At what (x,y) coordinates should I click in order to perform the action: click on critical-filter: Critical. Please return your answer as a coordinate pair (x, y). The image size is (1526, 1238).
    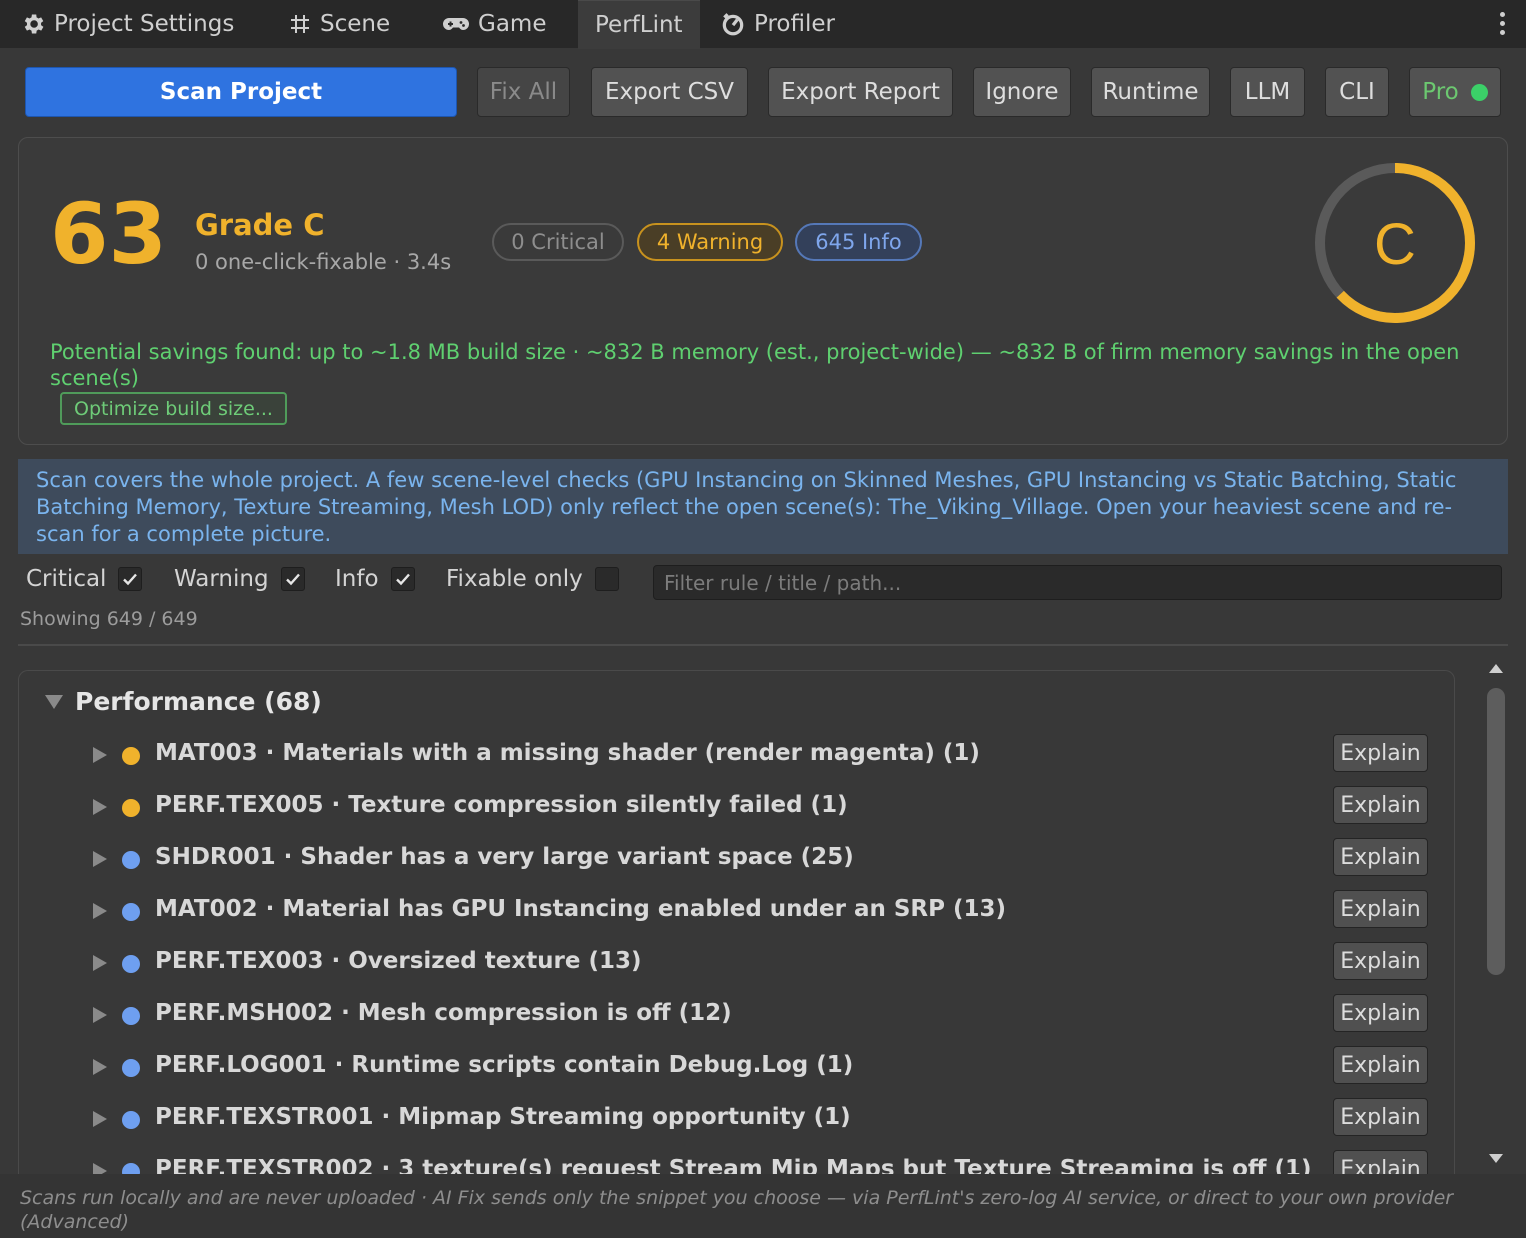
    Looking at the image, I should click on (84, 579).